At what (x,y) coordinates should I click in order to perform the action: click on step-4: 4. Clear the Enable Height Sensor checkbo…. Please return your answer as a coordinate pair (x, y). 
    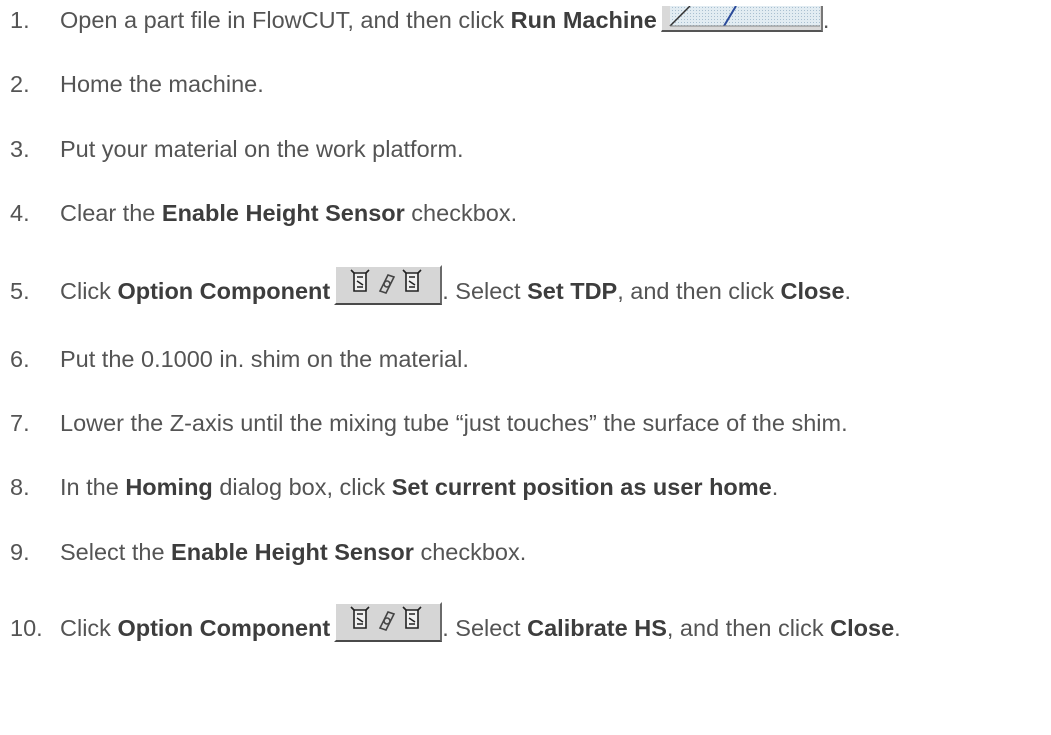
    Looking at the image, I should click on (263, 213).